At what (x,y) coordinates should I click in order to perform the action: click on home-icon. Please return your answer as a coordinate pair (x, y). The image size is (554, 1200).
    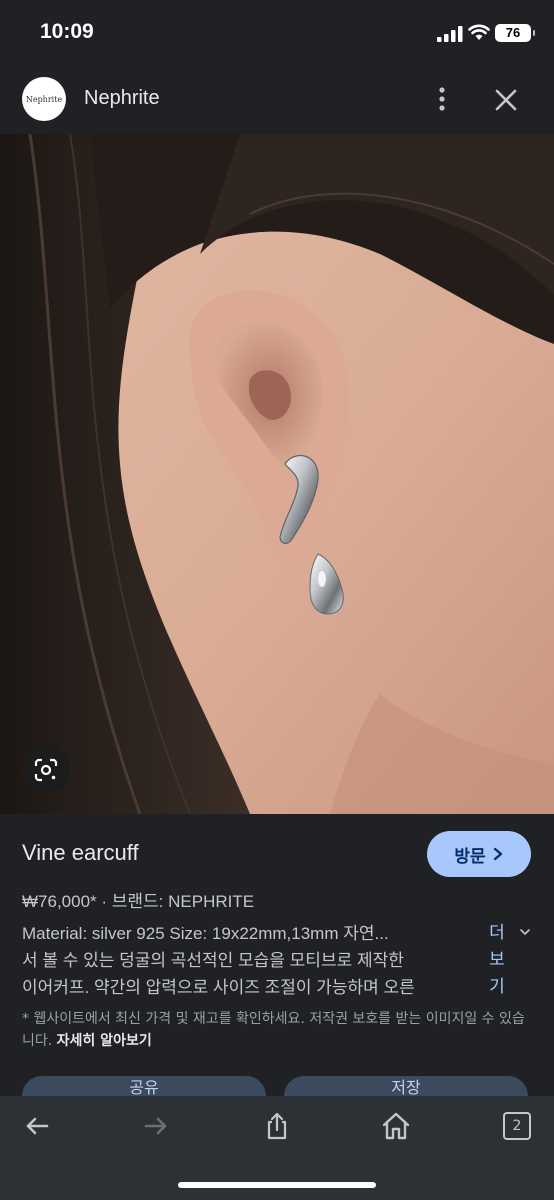
    Looking at the image, I should click on (396, 1126).